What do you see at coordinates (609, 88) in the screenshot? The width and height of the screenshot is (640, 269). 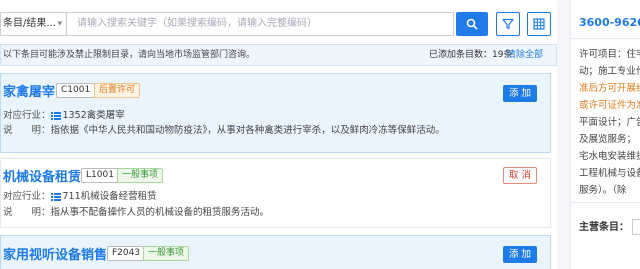 I see `scope-text-line: 准后方可开展经` at bounding box center [609, 88].